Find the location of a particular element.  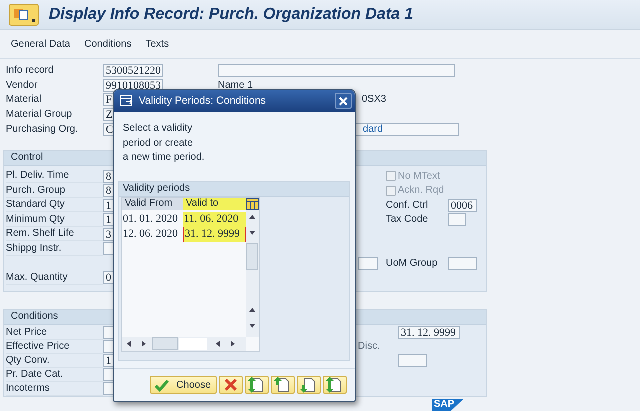

field-label: Material Group is located at coordinates (40, 115).